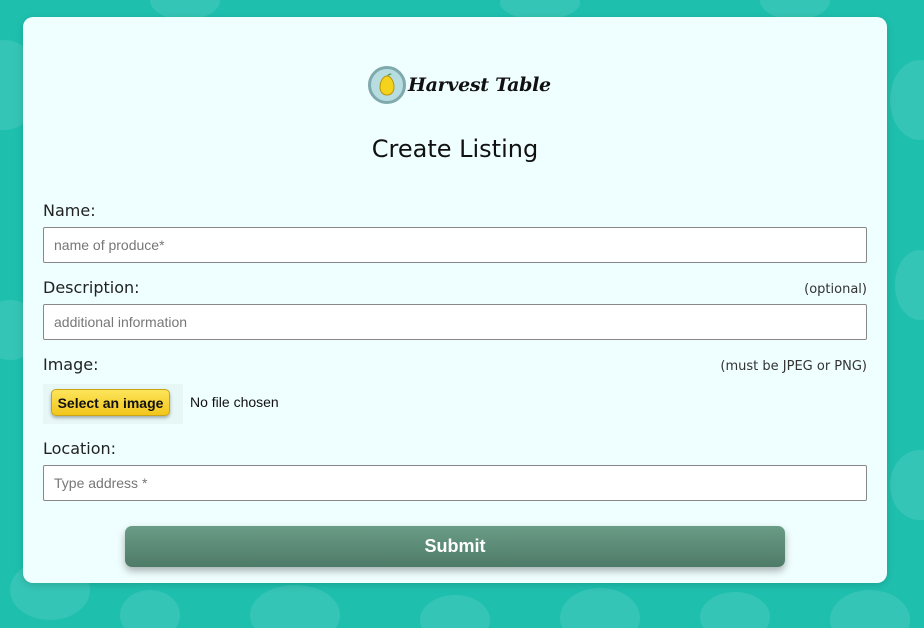  Describe the element at coordinates (835, 289) in the screenshot. I see `description-hint: (optional)` at that location.